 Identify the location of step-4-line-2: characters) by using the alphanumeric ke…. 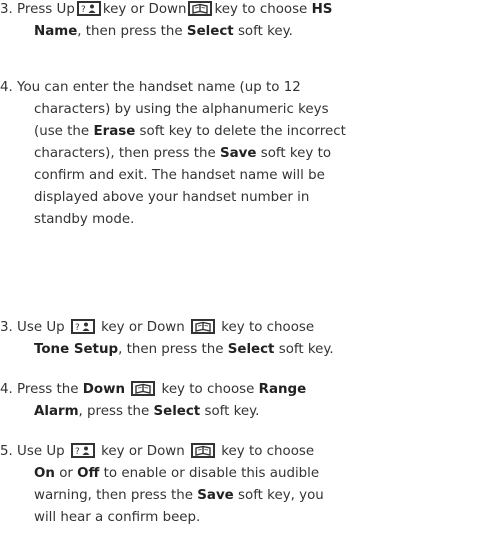
(181, 109).